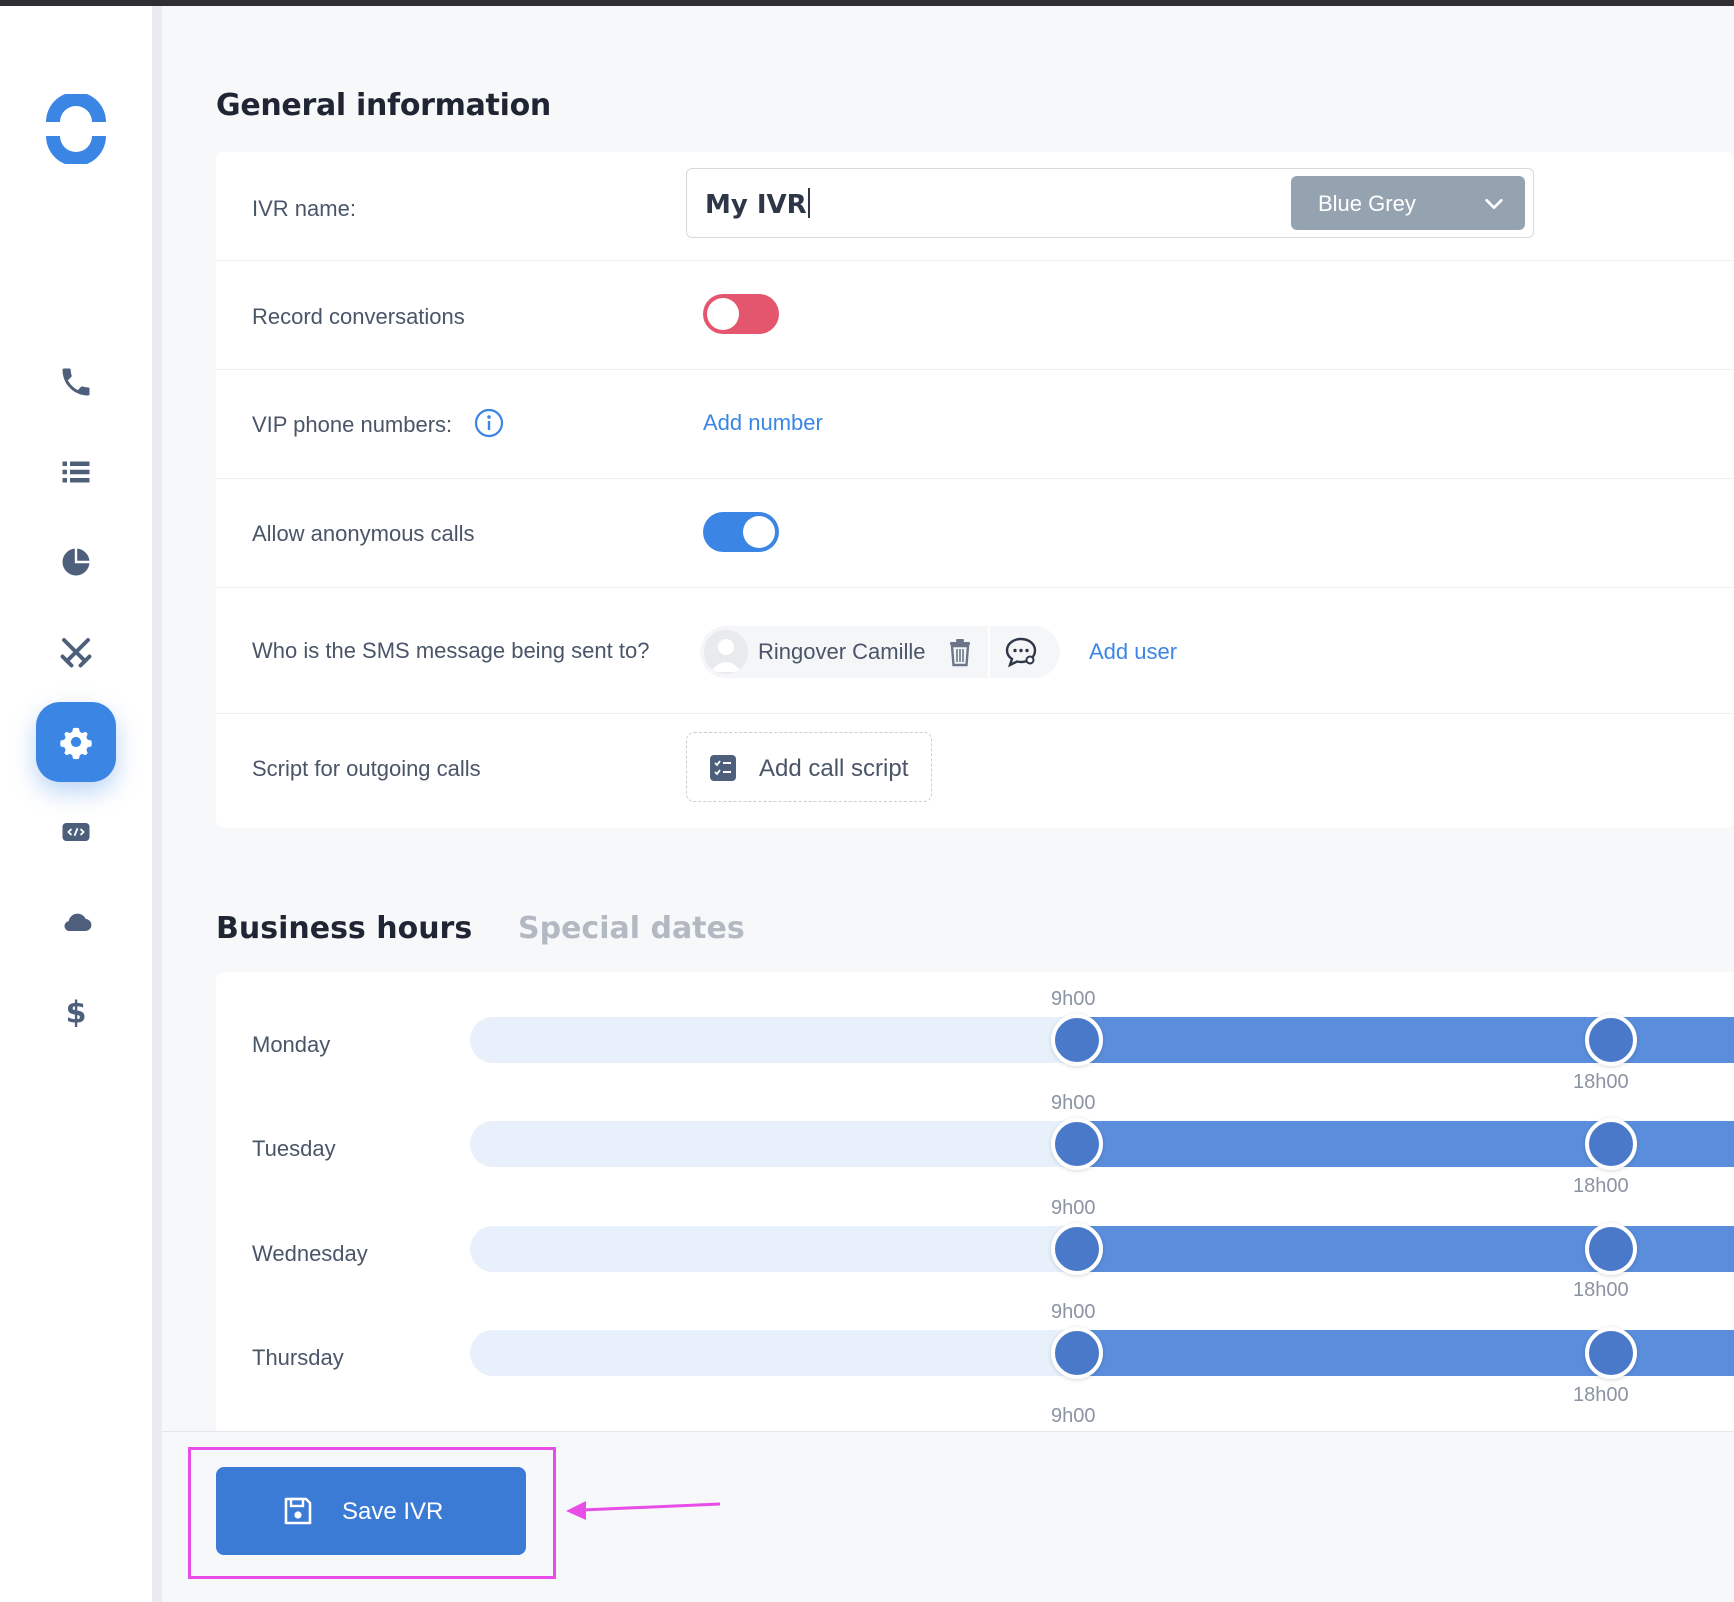 This screenshot has height=1602, width=1734. What do you see at coordinates (975, 533) in the screenshot?
I see `row-anonymous: Allow anonymous calls` at bounding box center [975, 533].